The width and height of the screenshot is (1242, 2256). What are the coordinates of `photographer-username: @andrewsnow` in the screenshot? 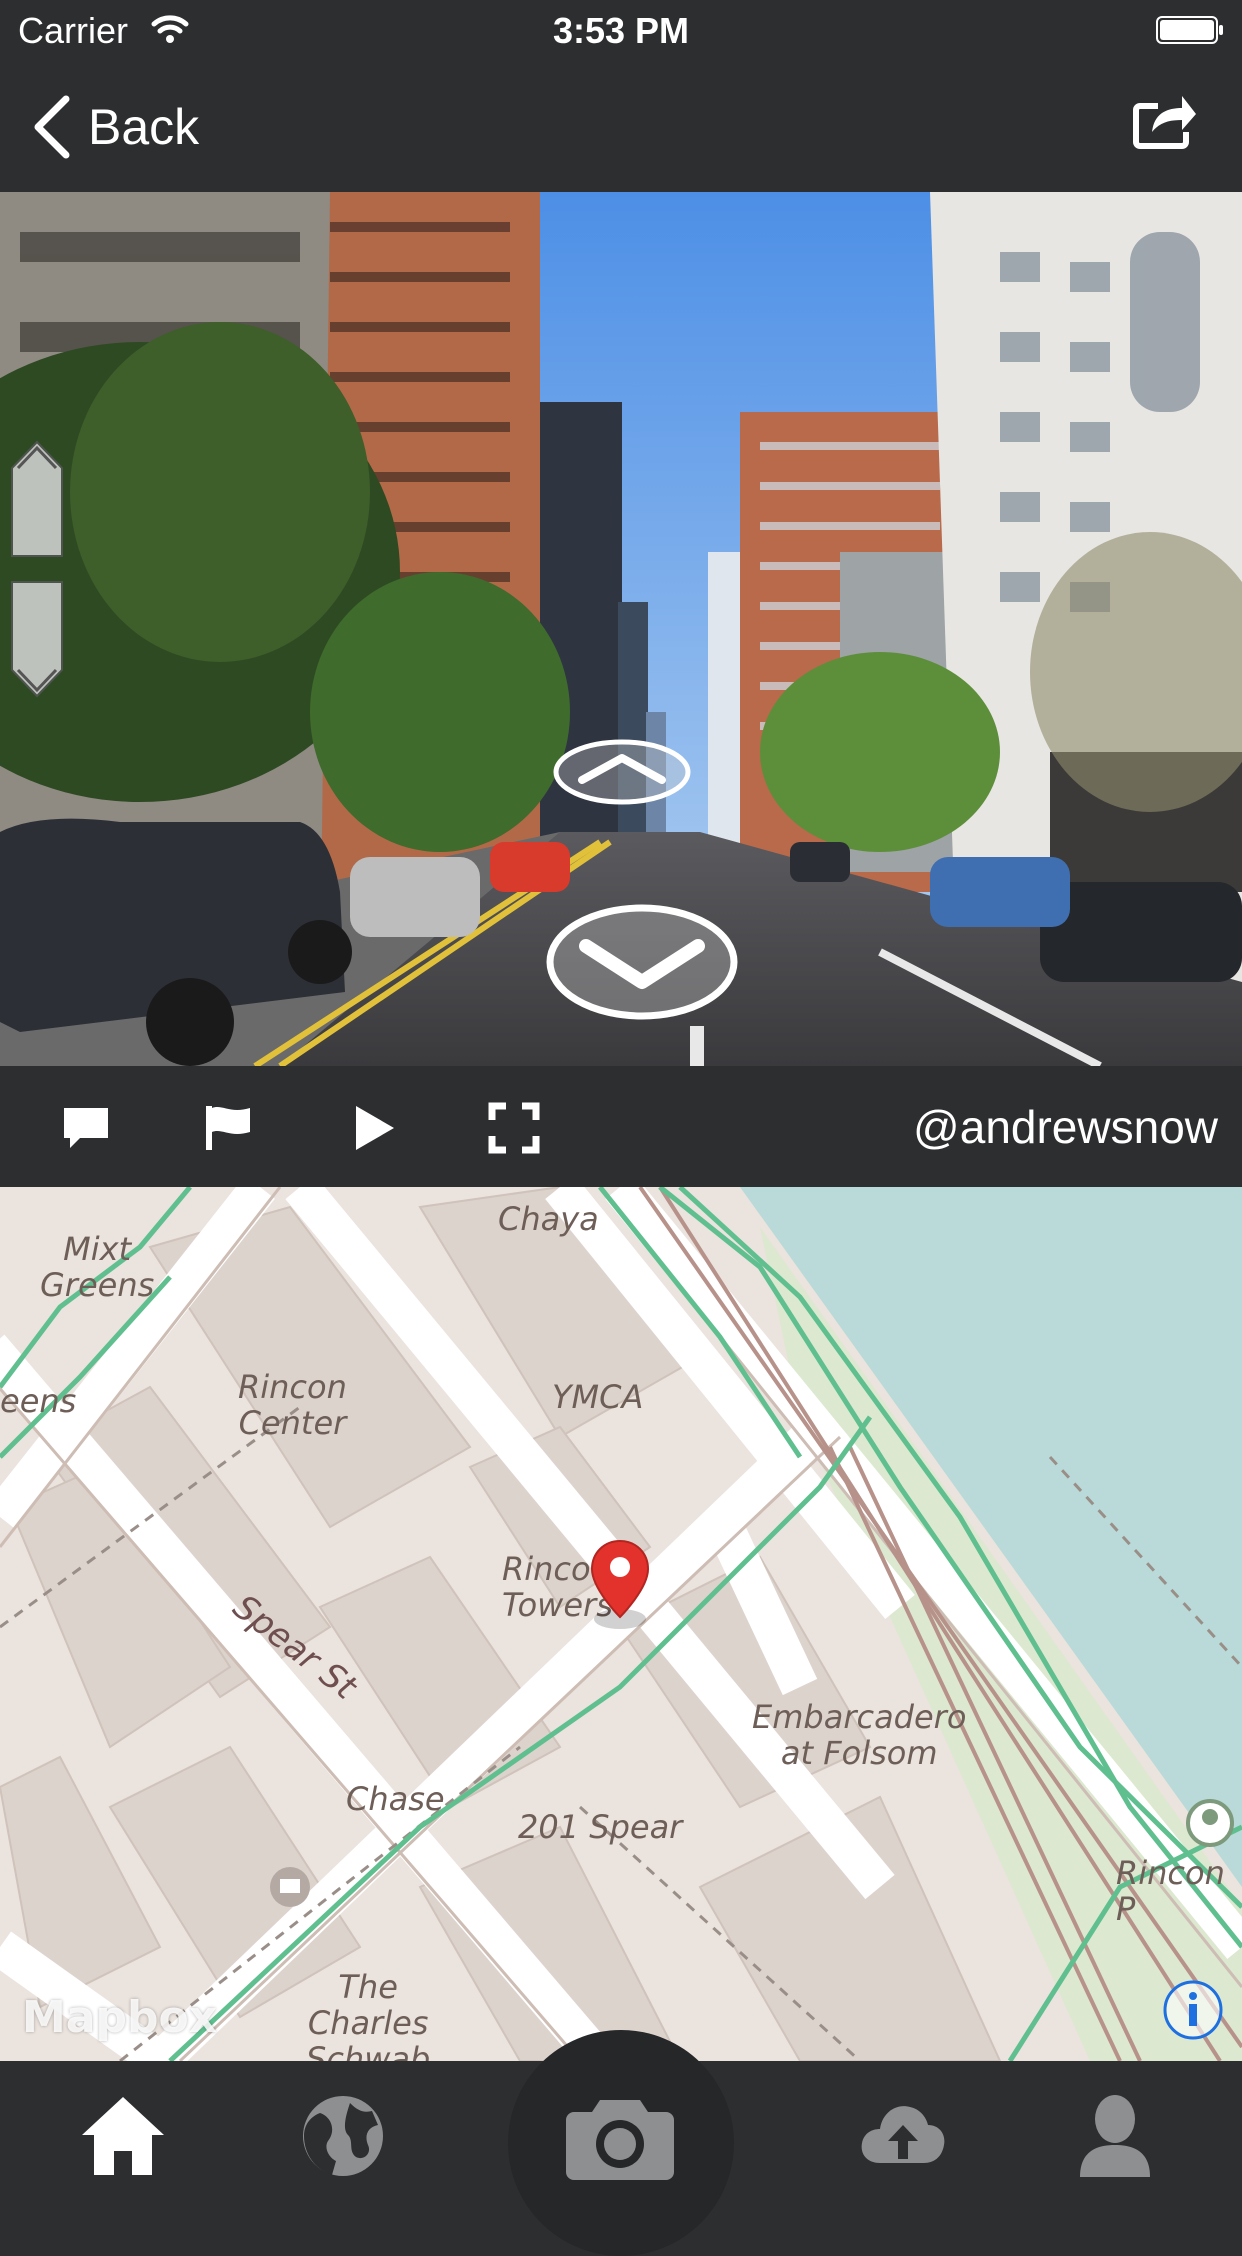 It's located at (1065, 1127).